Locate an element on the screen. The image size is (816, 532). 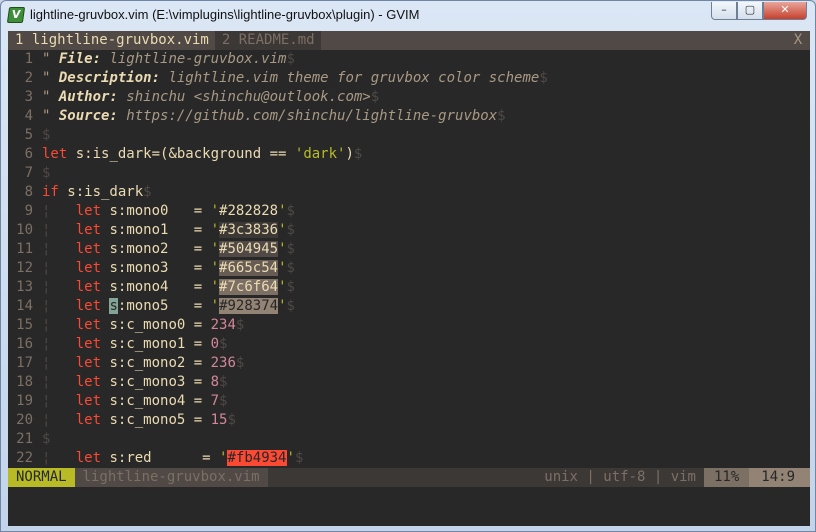
number-literal: 236 is located at coordinates (223, 363).